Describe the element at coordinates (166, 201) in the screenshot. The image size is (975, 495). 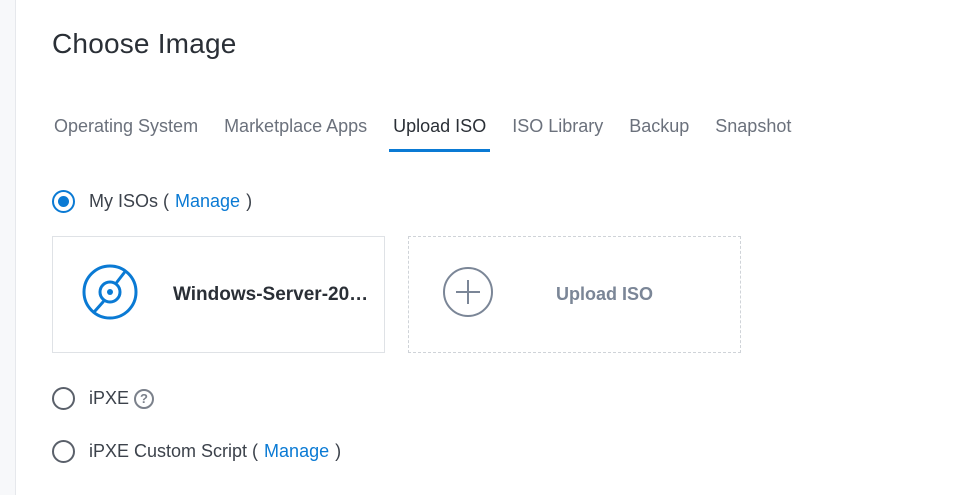
I see `my-isos-open-paren: (` at that location.